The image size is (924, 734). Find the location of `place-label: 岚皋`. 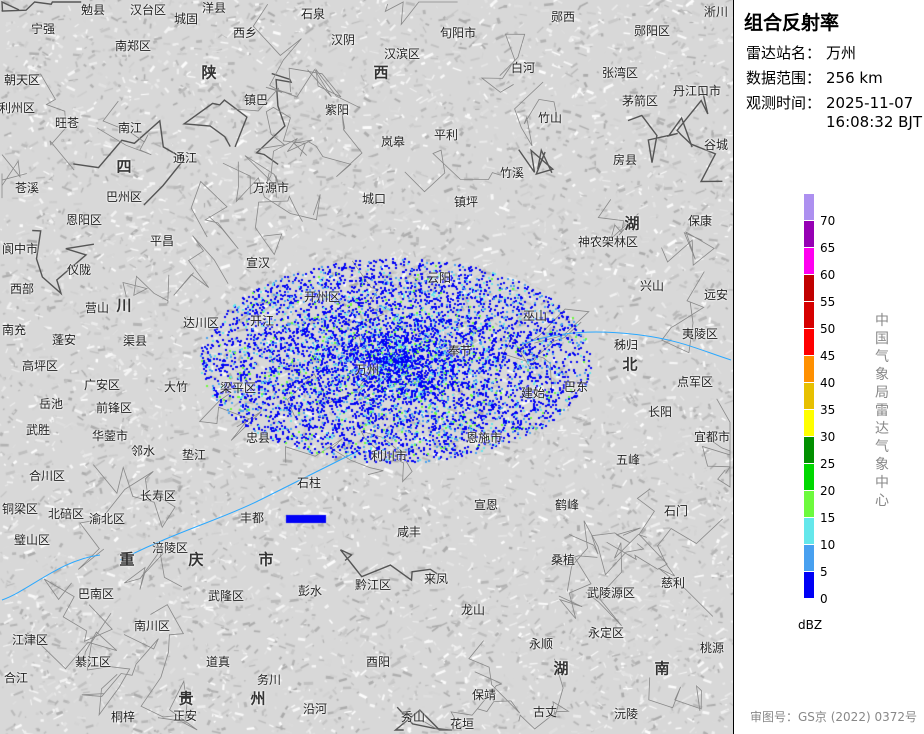

place-label: 岚皋 is located at coordinates (393, 142).